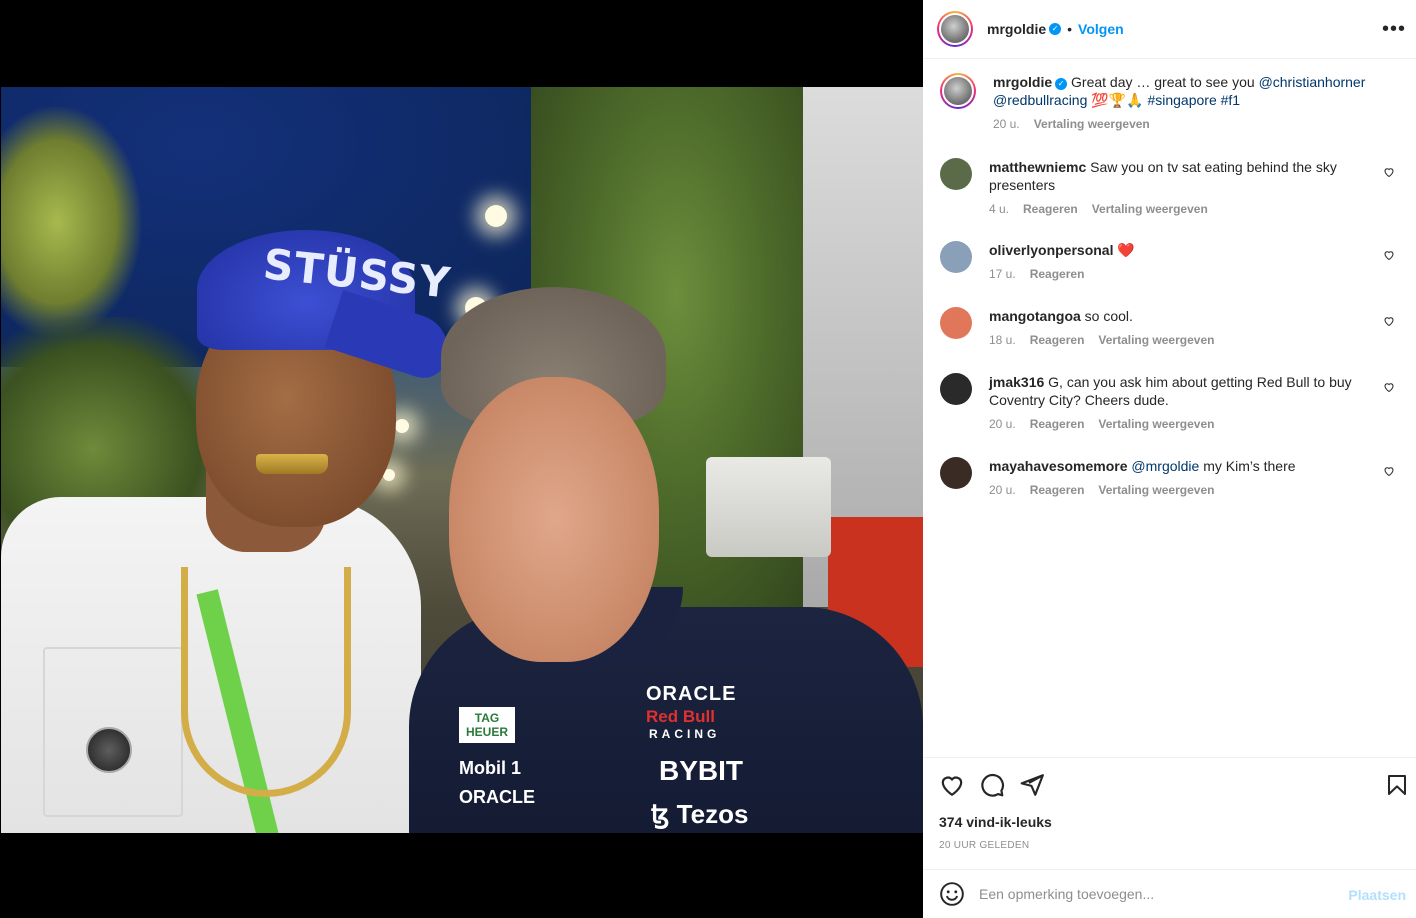 The width and height of the screenshot is (1416, 918). What do you see at coordinates (1117, 100) in the screenshot?
I see `caption-emojis: 💯🏆🙏` at bounding box center [1117, 100].